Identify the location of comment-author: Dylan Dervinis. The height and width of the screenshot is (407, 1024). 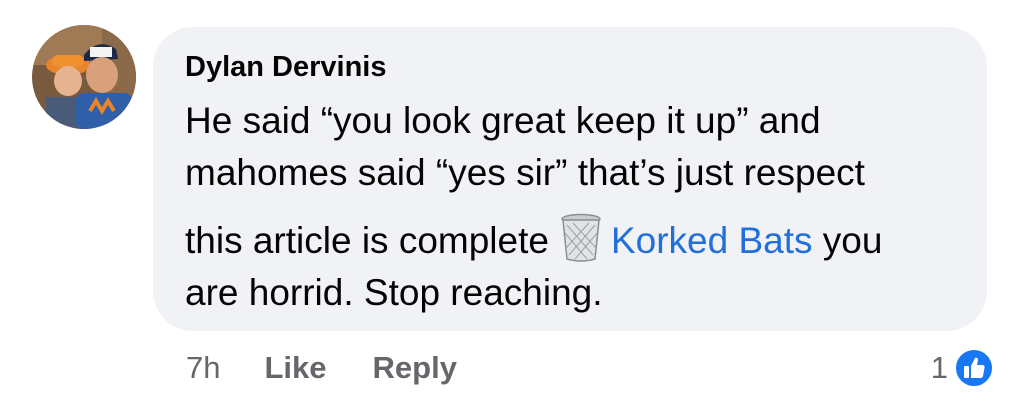
(285, 67).